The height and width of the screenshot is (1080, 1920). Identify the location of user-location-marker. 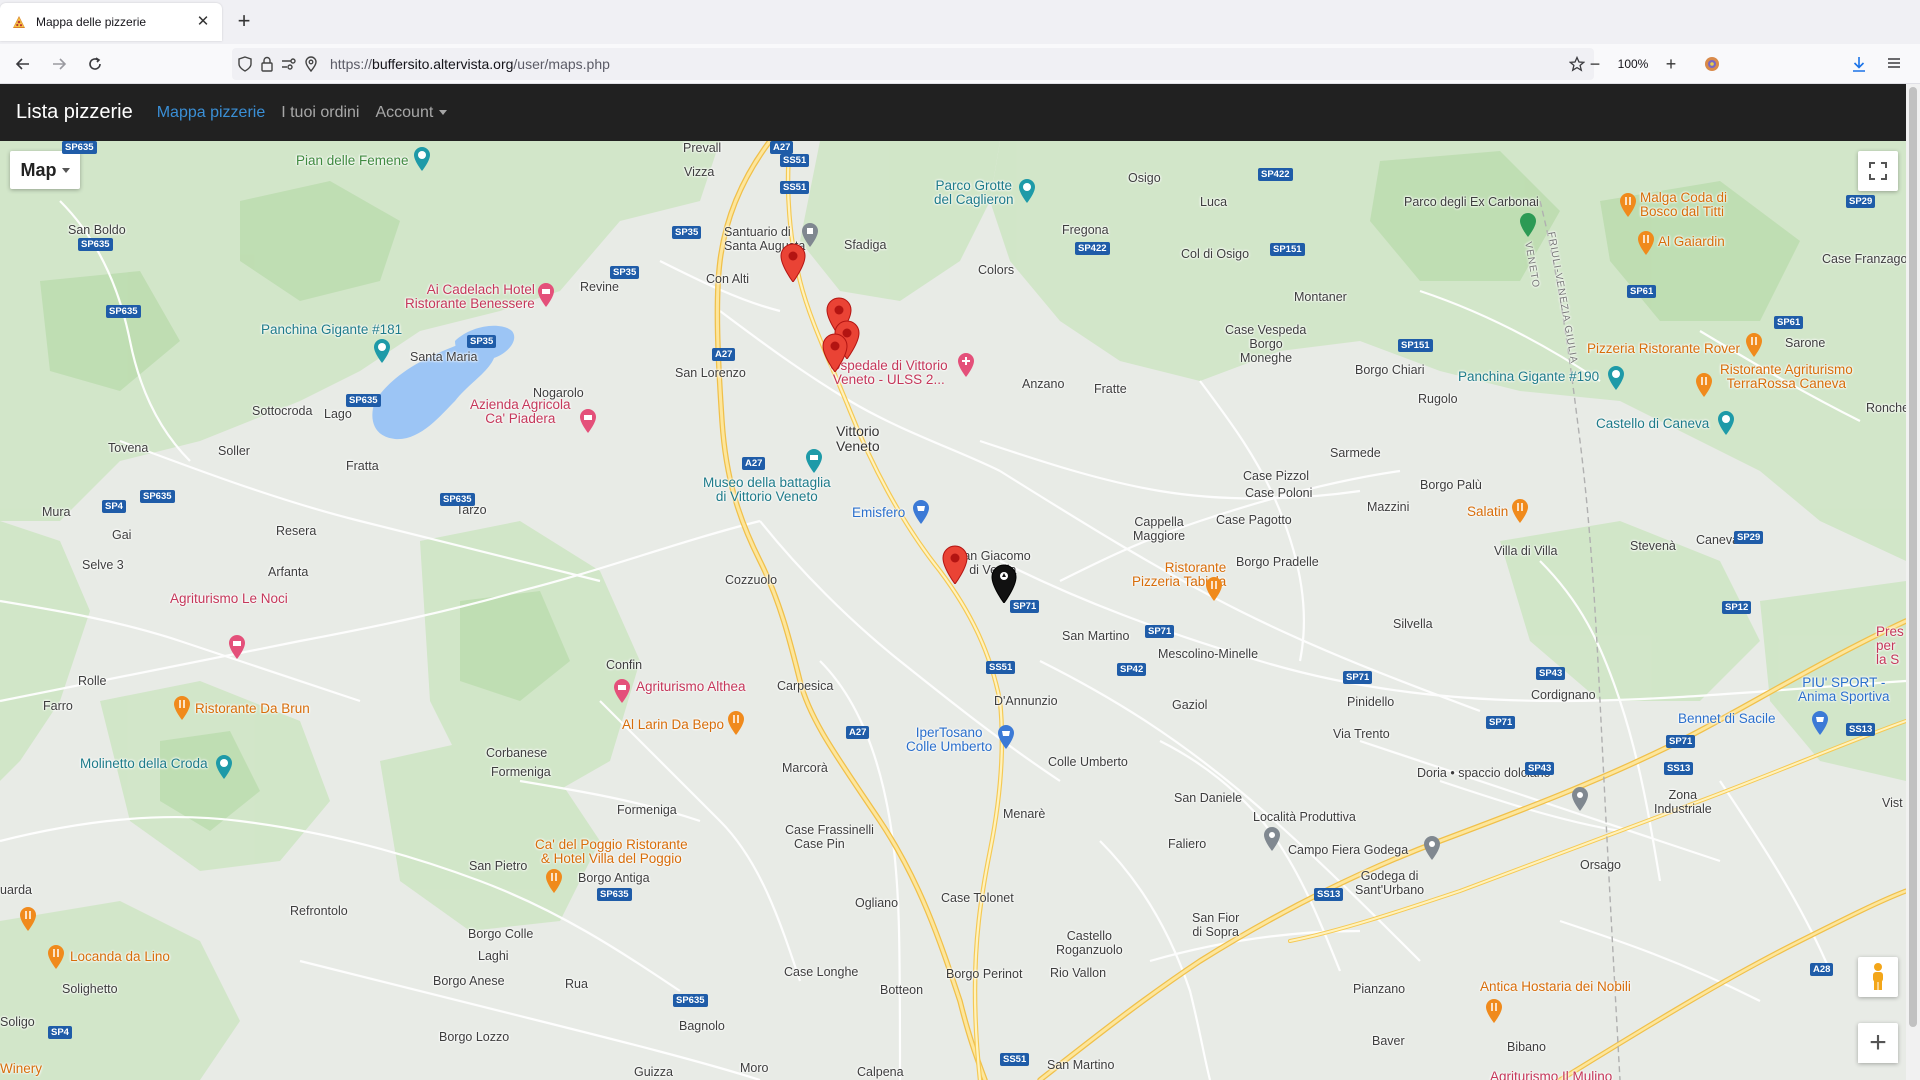
(1004, 583).